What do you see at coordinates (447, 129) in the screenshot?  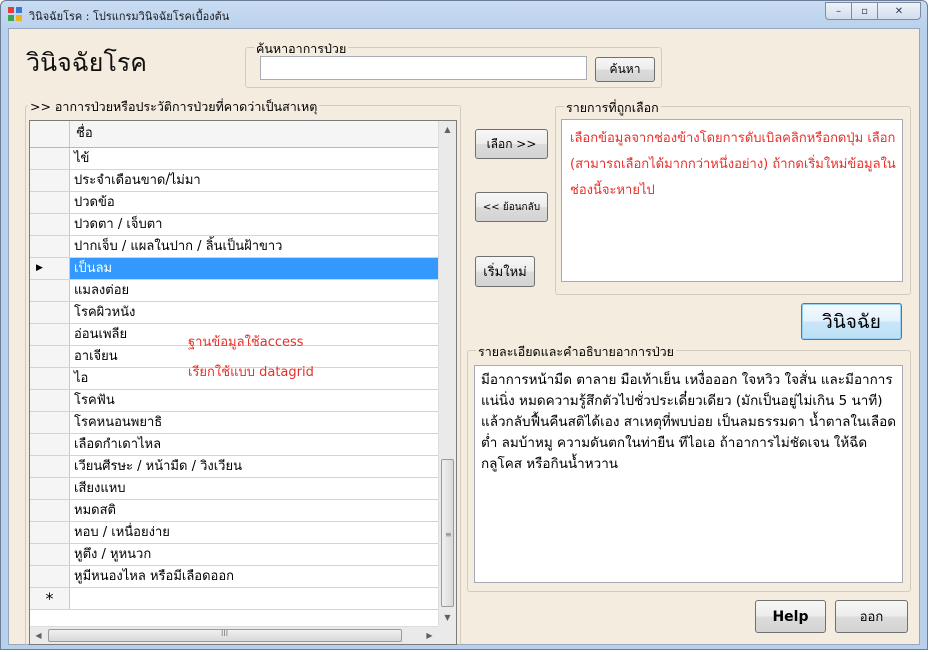 I see `scroll-up-icon: ▲` at bounding box center [447, 129].